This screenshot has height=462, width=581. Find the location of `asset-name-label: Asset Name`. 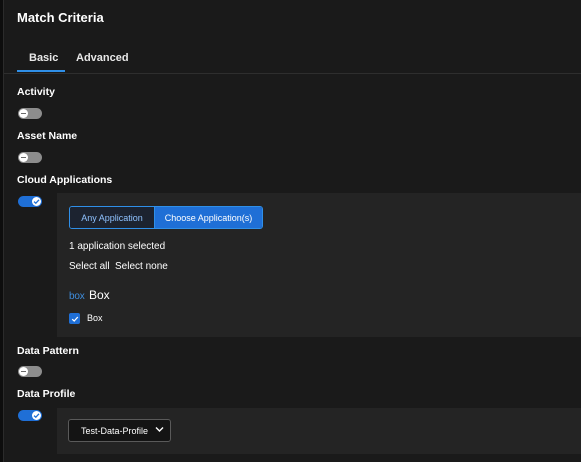

asset-name-label: Asset Name is located at coordinates (47, 136).